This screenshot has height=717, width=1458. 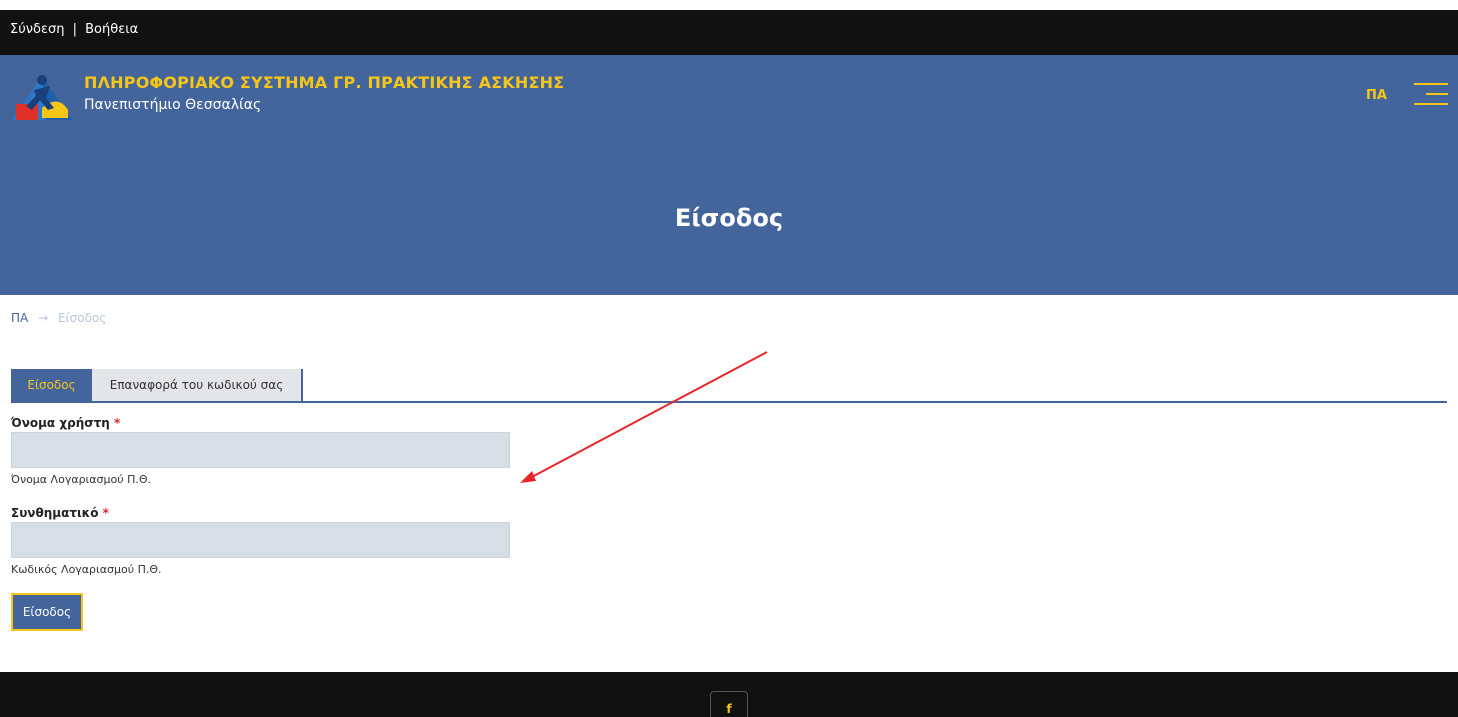 What do you see at coordinates (55, 513) in the screenshot?
I see `password-label-text: Συνθηματικό` at bounding box center [55, 513].